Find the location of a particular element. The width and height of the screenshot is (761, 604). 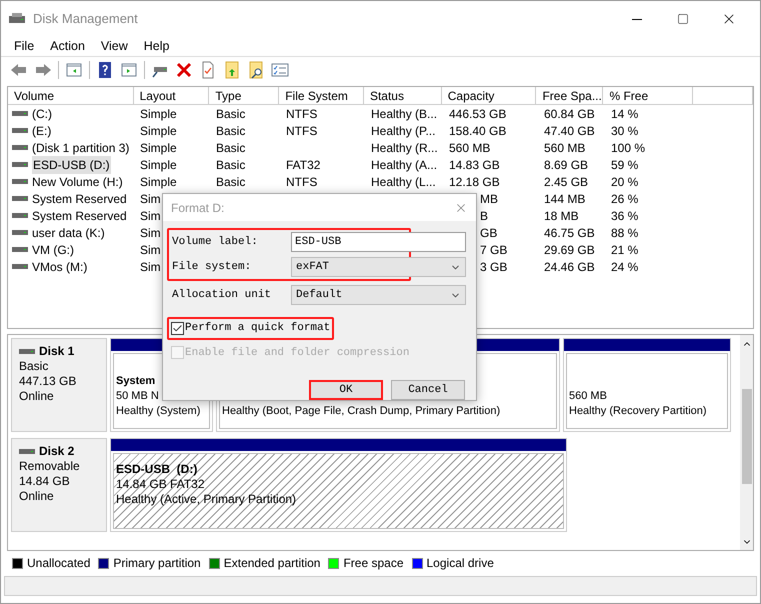

table-cell-text: B is located at coordinates (484, 216).